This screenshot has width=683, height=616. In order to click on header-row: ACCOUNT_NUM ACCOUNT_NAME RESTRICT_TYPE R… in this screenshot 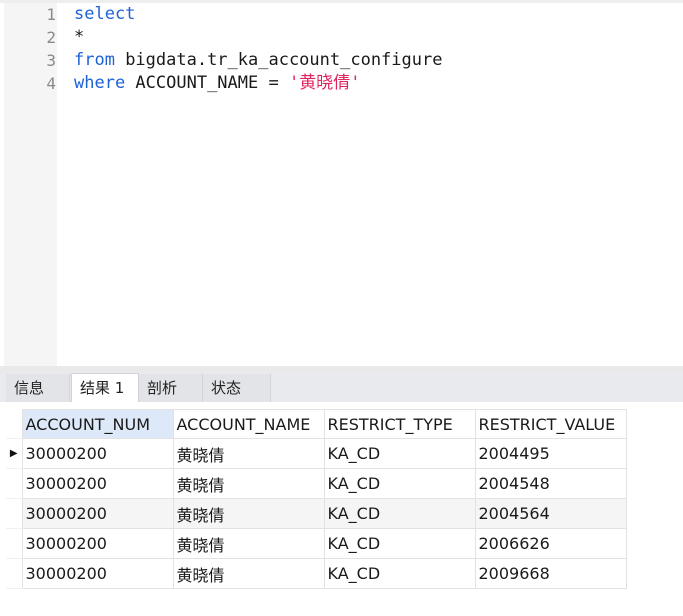, I will do `click(316, 424)`.